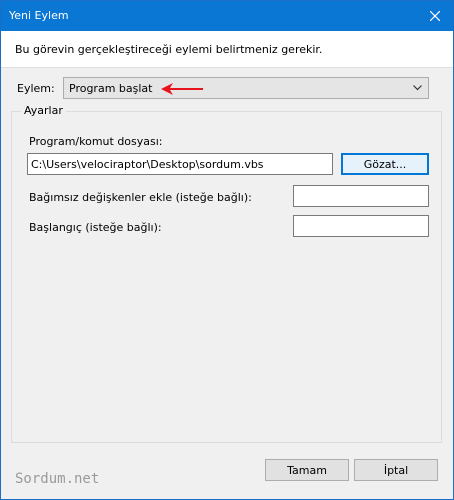 The width and height of the screenshot is (454, 500). What do you see at coordinates (361, 226) in the screenshot?
I see `start-in-input` at bounding box center [361, 226].